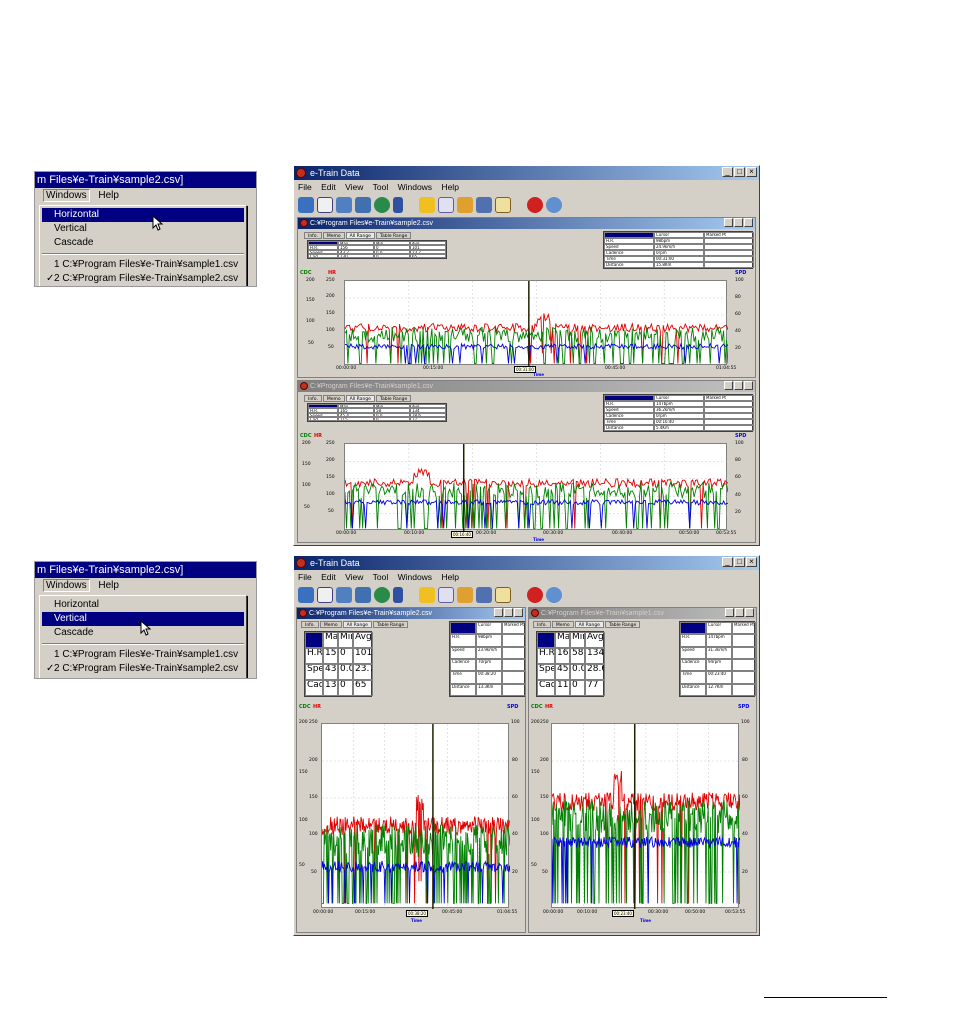 The height and width of the screenshot is (1020, 954). Describe the element at coordinates (416, 816) in the screenshot. I see `plot-area-v-left` at that location.